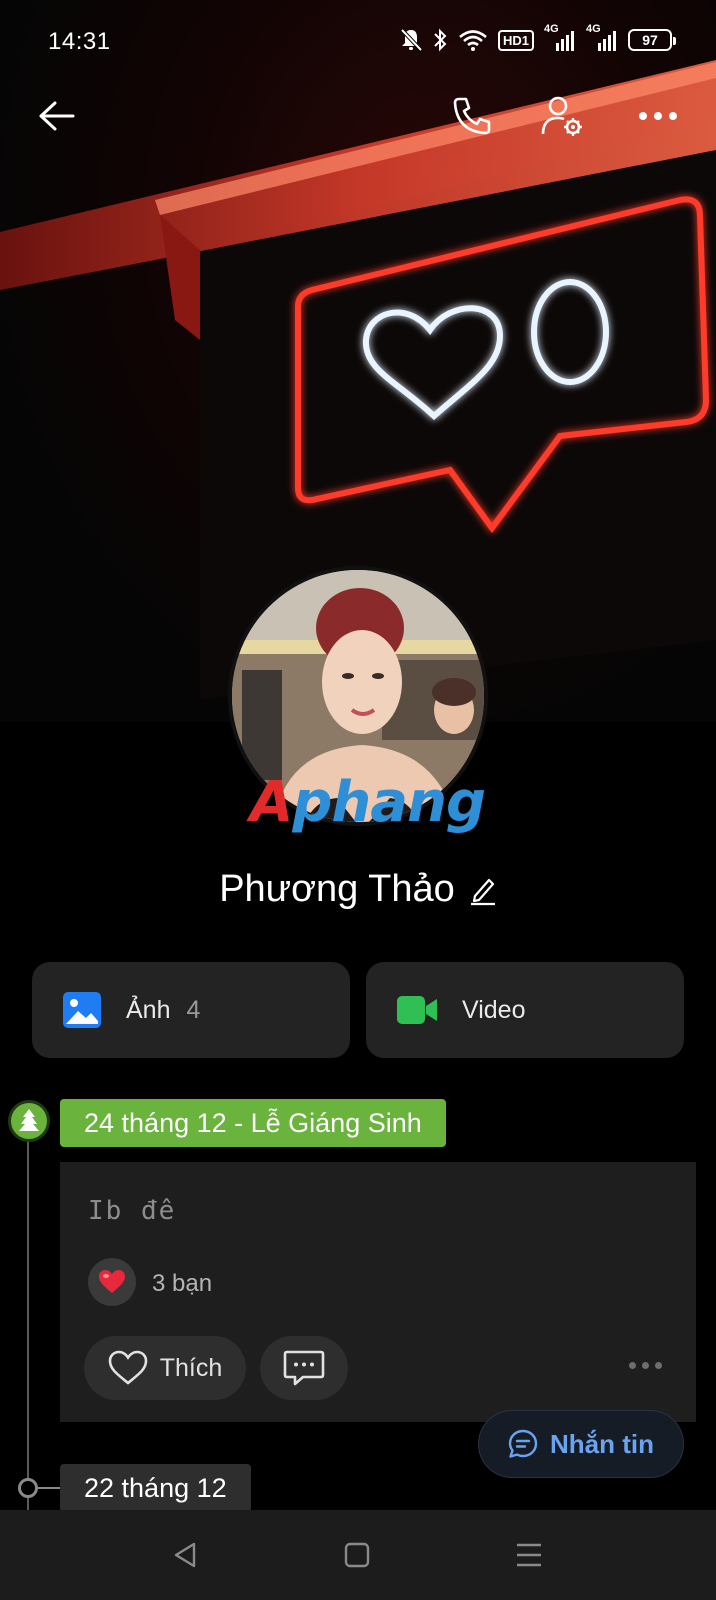  Describe the element at coordinates (155, 1488) in the screenshot. I see `next-date-label: 22 tháng 12` at that location.